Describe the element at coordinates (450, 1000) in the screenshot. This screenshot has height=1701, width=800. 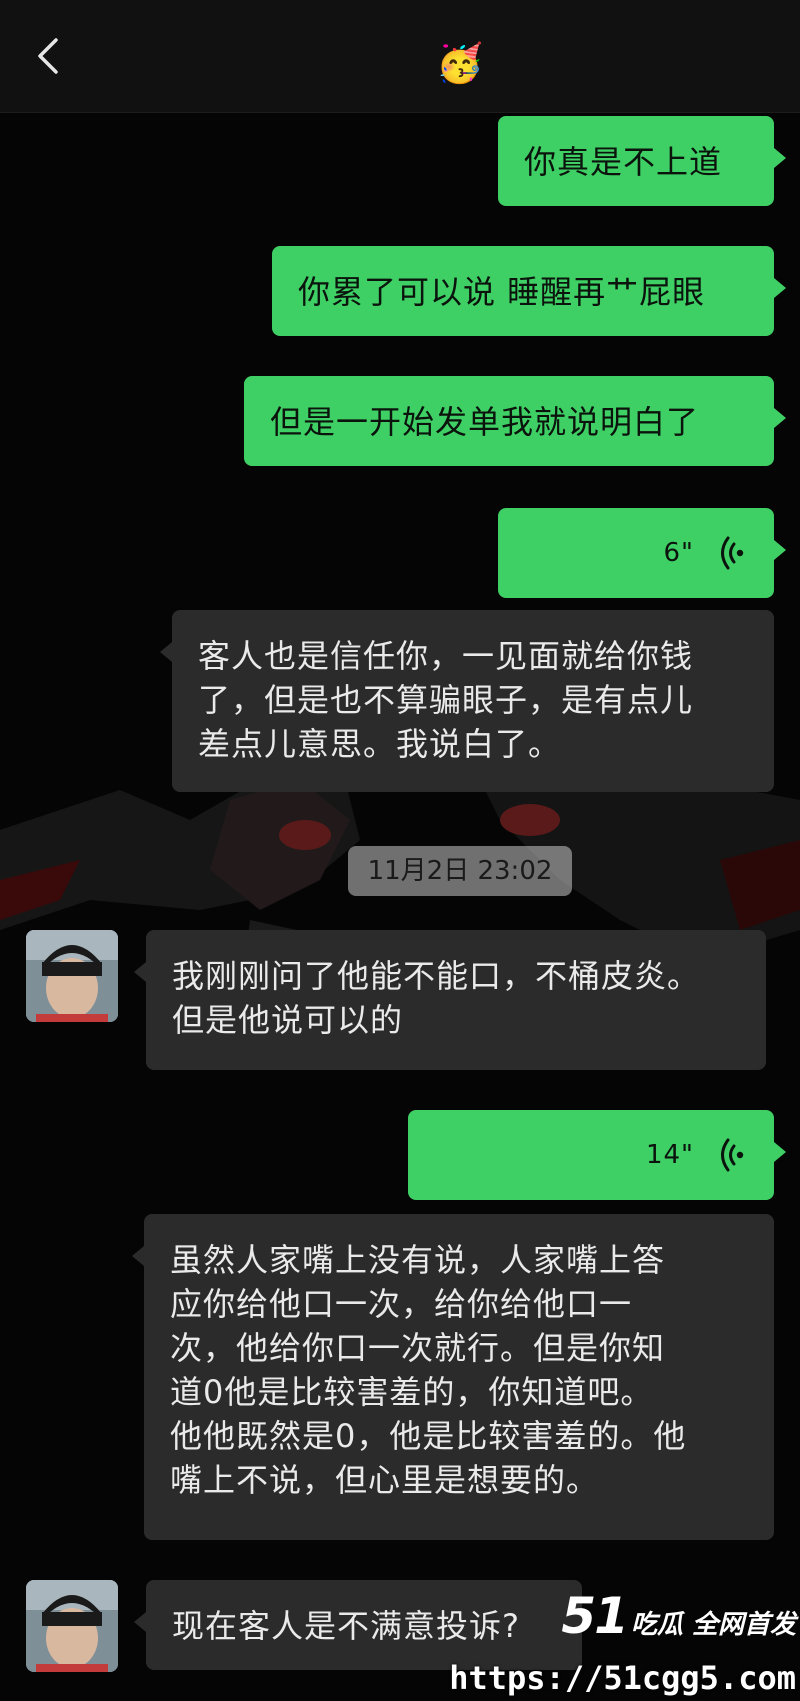
I see `incoming-message: 我刚刚问了他能不能口，不桶皮炎。 但是他说可以的` at that location.